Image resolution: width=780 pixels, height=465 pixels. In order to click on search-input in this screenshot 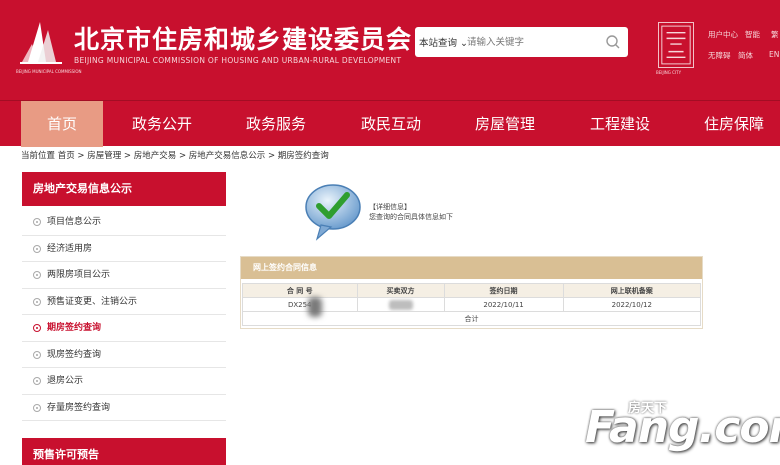, I will do `click(531, 42)`.